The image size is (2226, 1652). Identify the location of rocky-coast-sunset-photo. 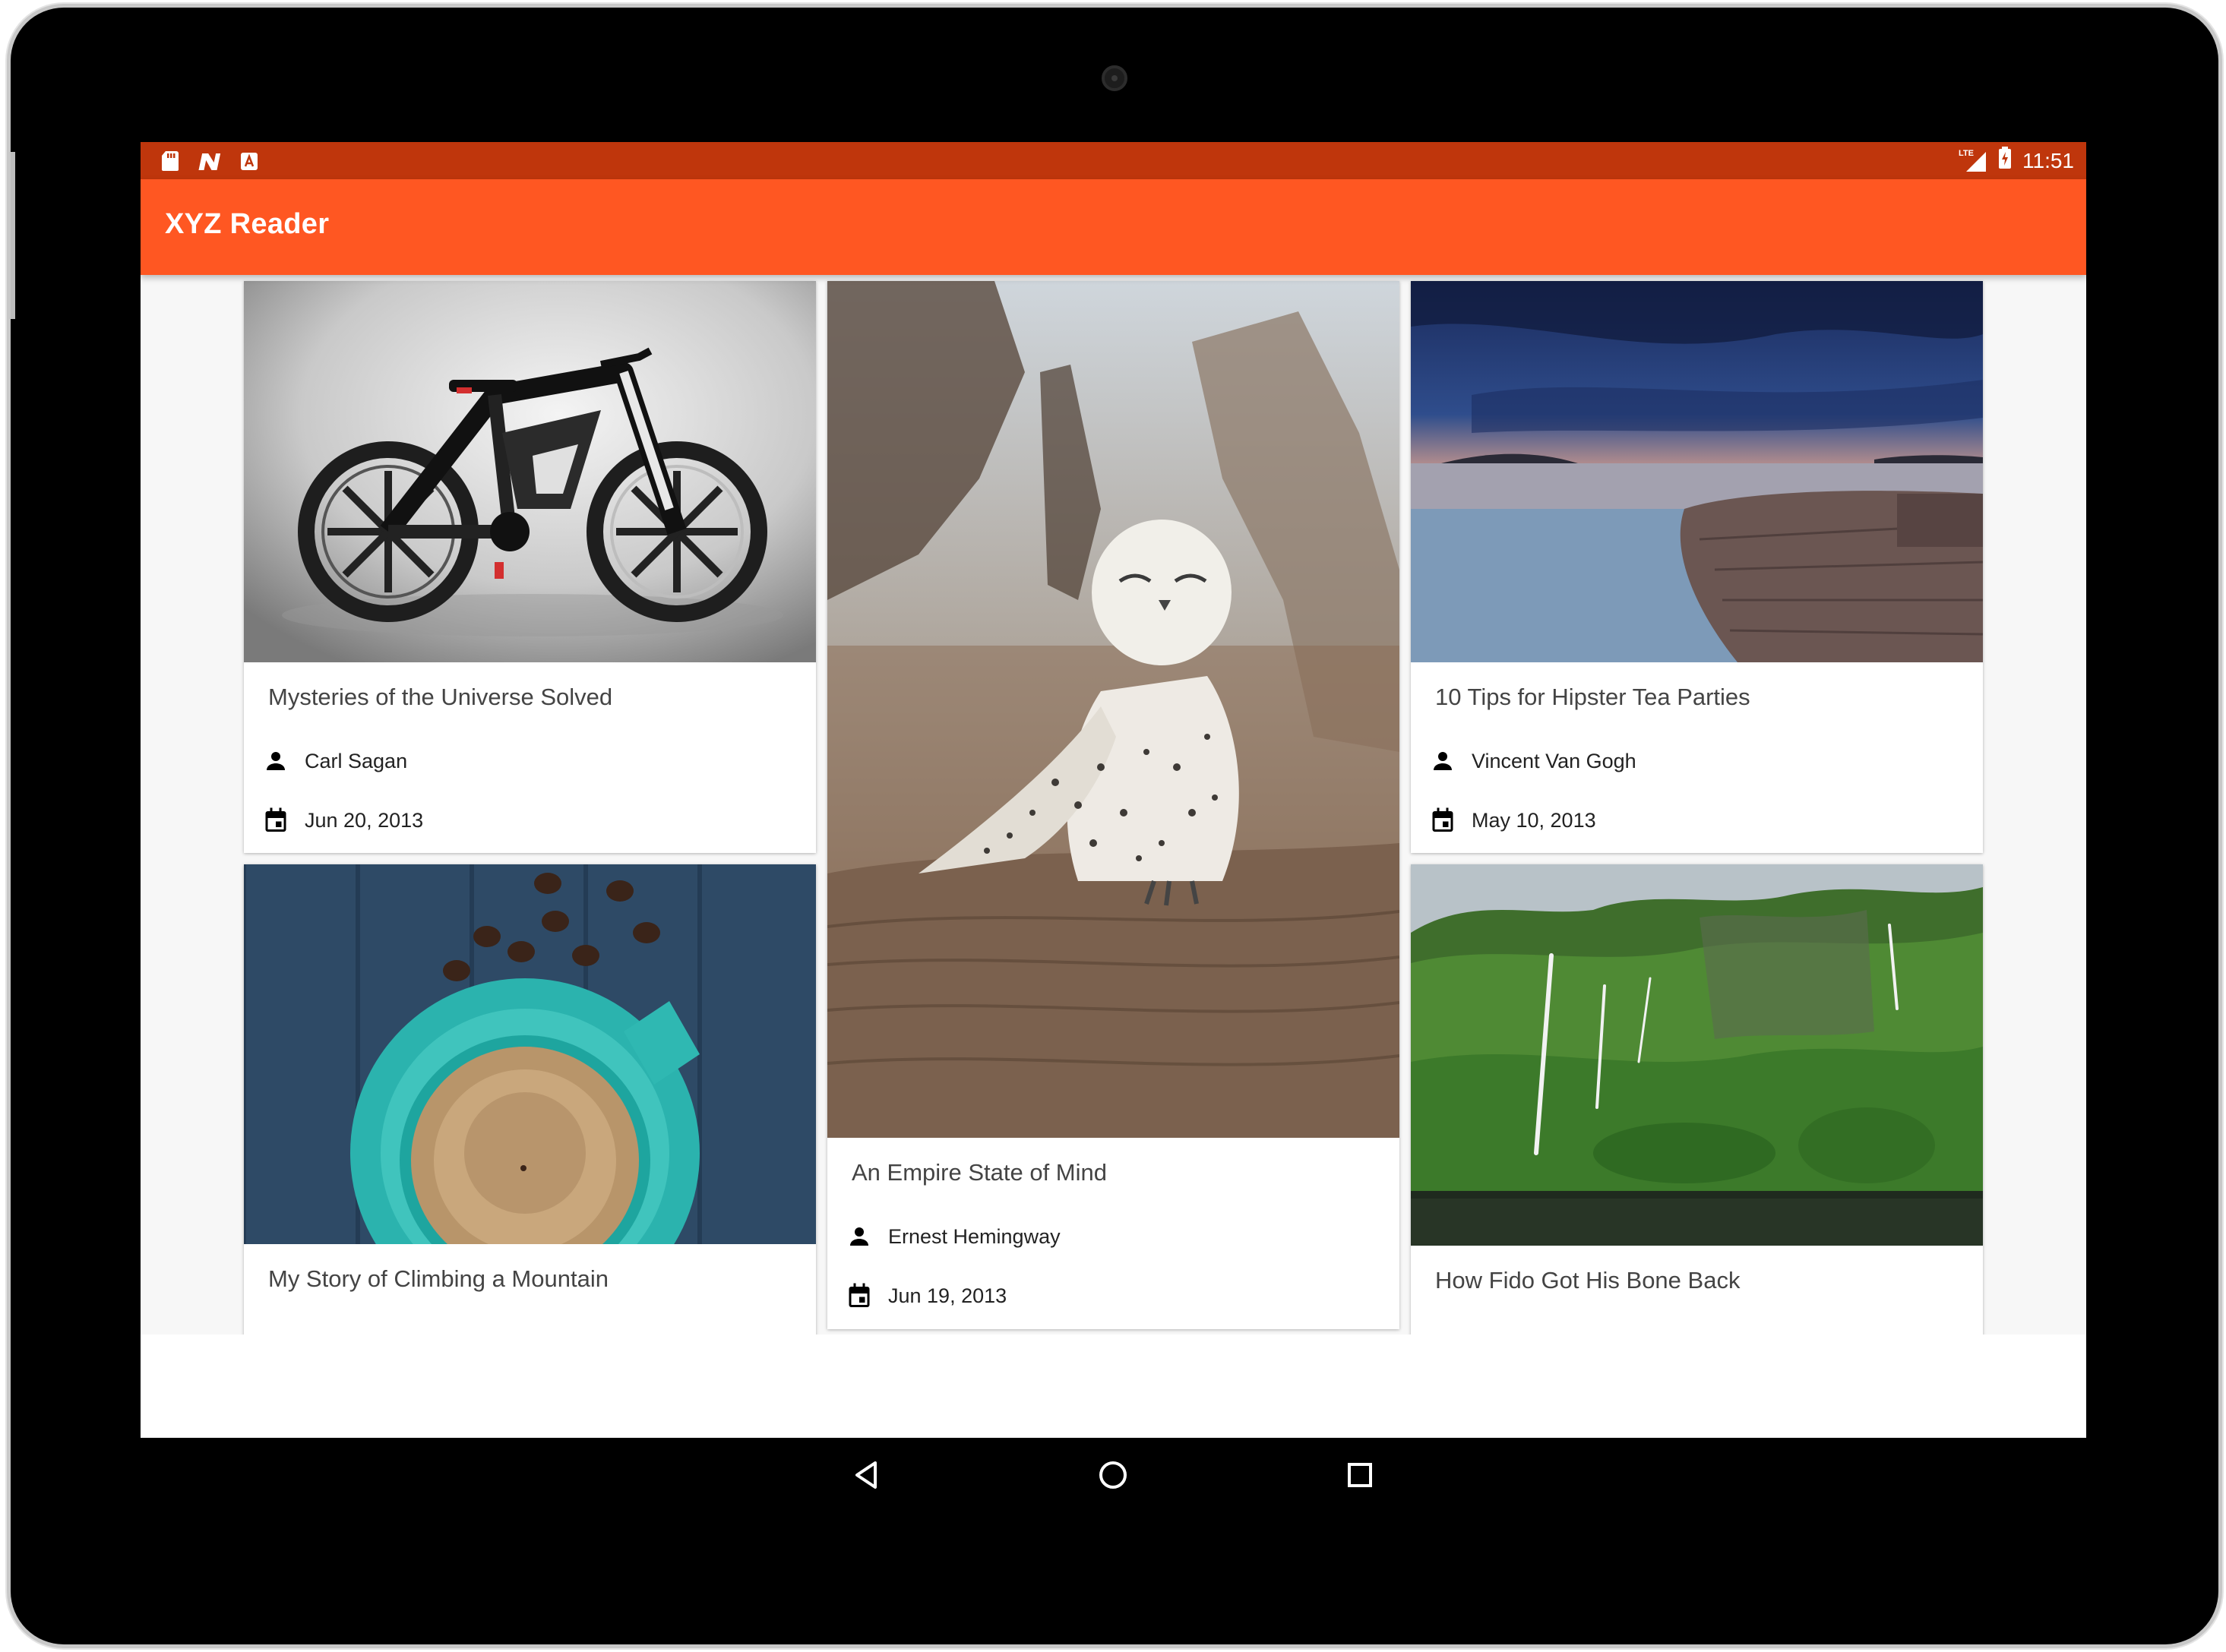
(1697, 471).